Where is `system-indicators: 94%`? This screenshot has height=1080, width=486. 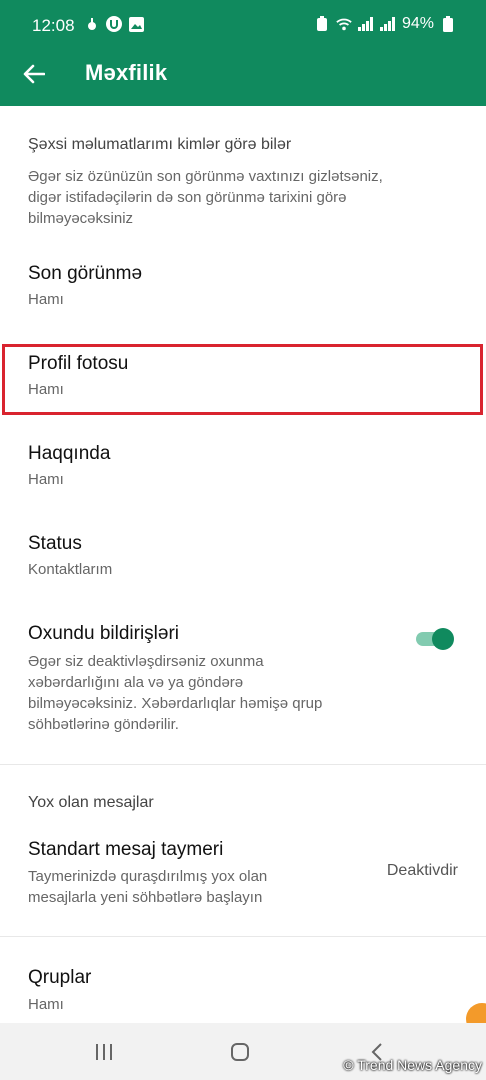
system-indicators: 94% is located at coordinates (385, 24).